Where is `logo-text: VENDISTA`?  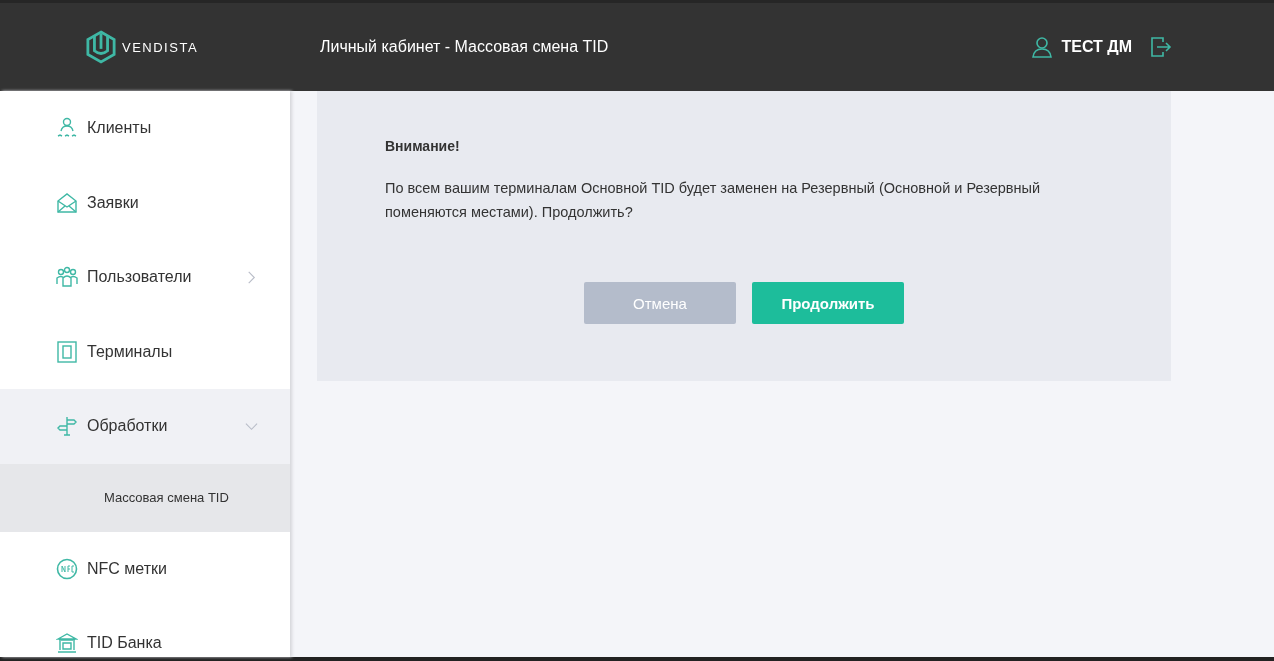 logo-text: VENDISTA is located at coordinates (160, 47).